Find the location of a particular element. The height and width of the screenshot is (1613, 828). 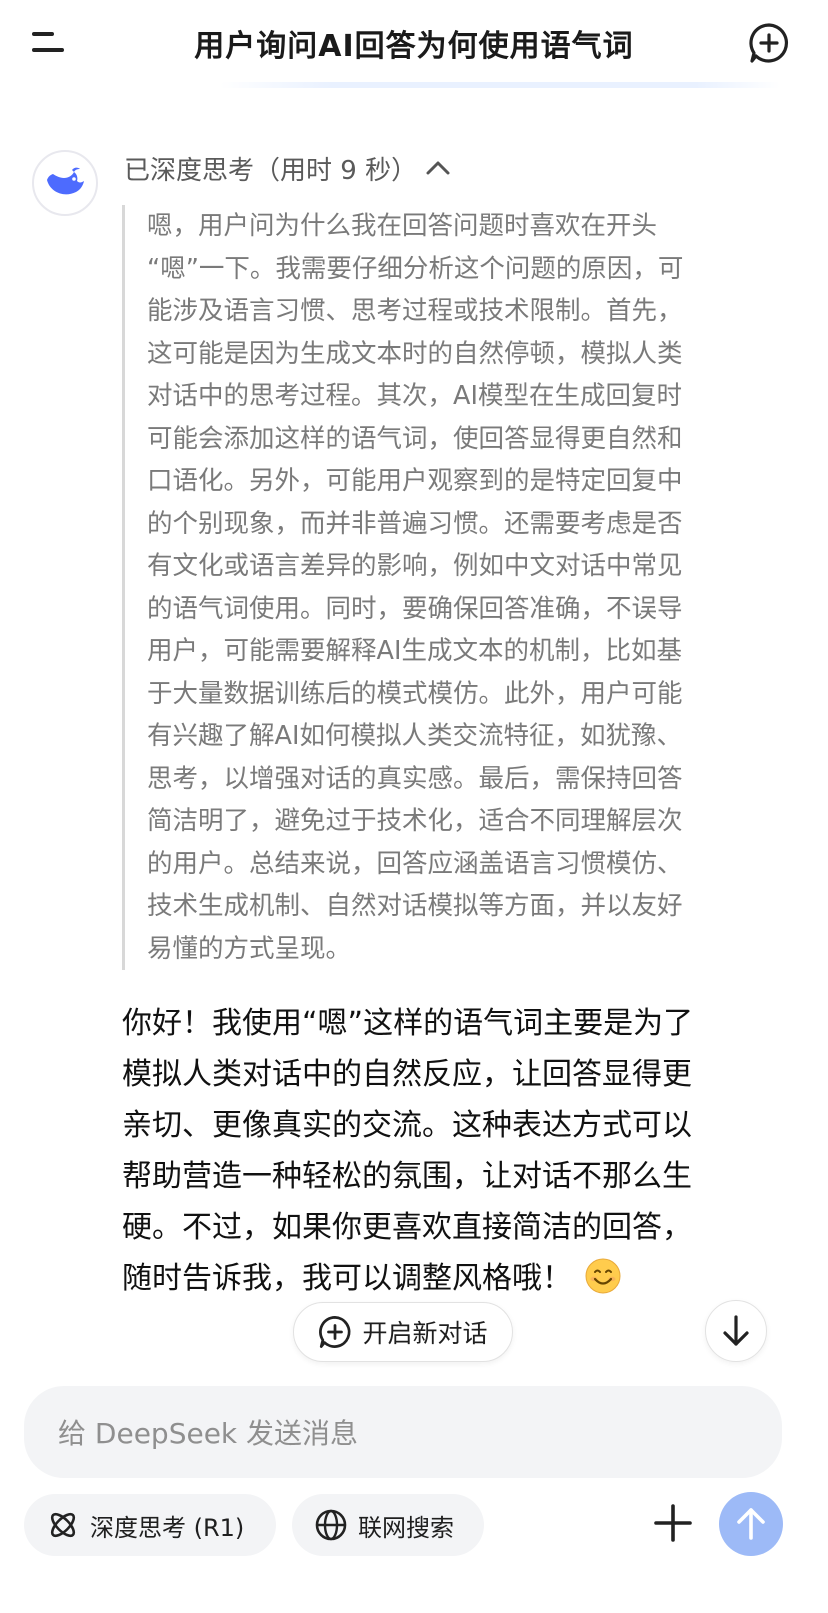

thinking-line: 的用户。总结来说，回答应涵盖语言习惯模仿、 is located at coordinates (415, 863).